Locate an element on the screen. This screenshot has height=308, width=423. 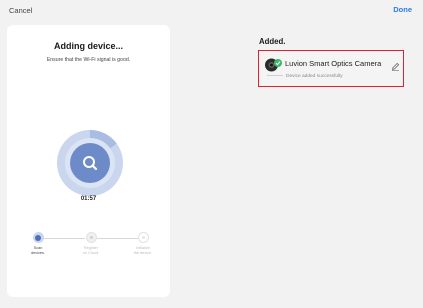
step-register-cloud: Register on Cloud. is located at coordinates (91, 244).